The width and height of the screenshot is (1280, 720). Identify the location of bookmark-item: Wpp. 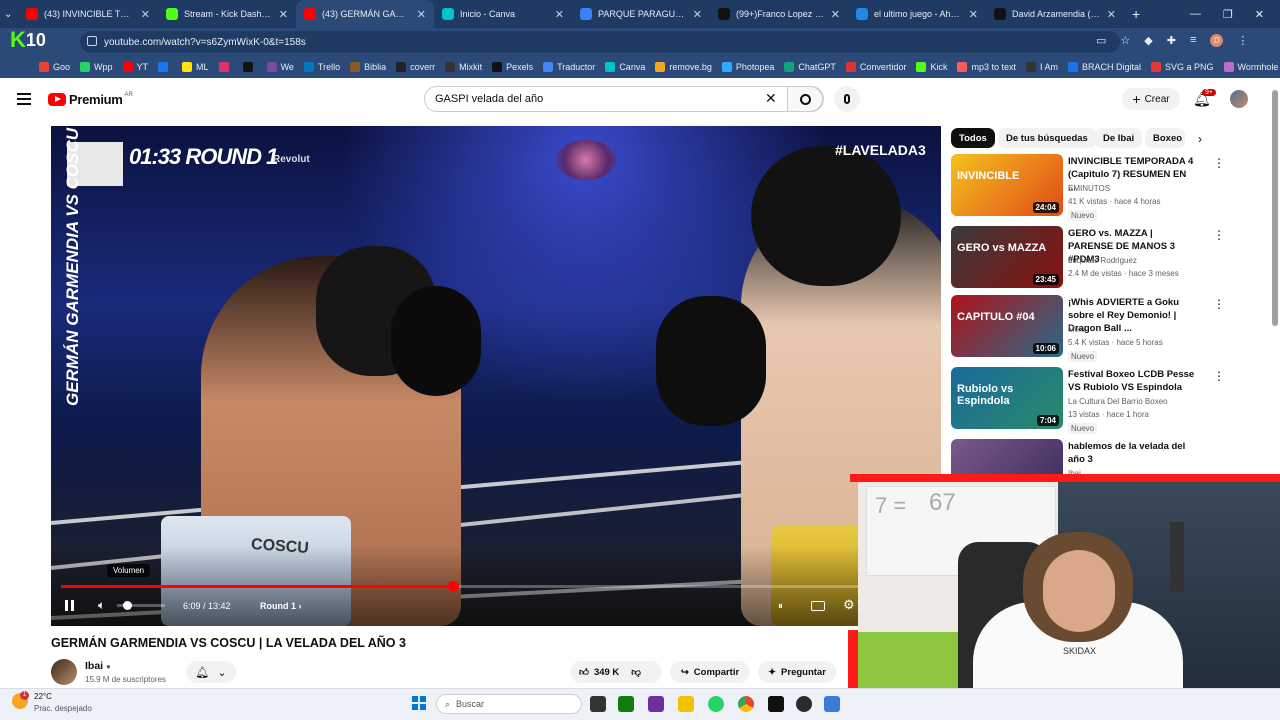
(96, 67).